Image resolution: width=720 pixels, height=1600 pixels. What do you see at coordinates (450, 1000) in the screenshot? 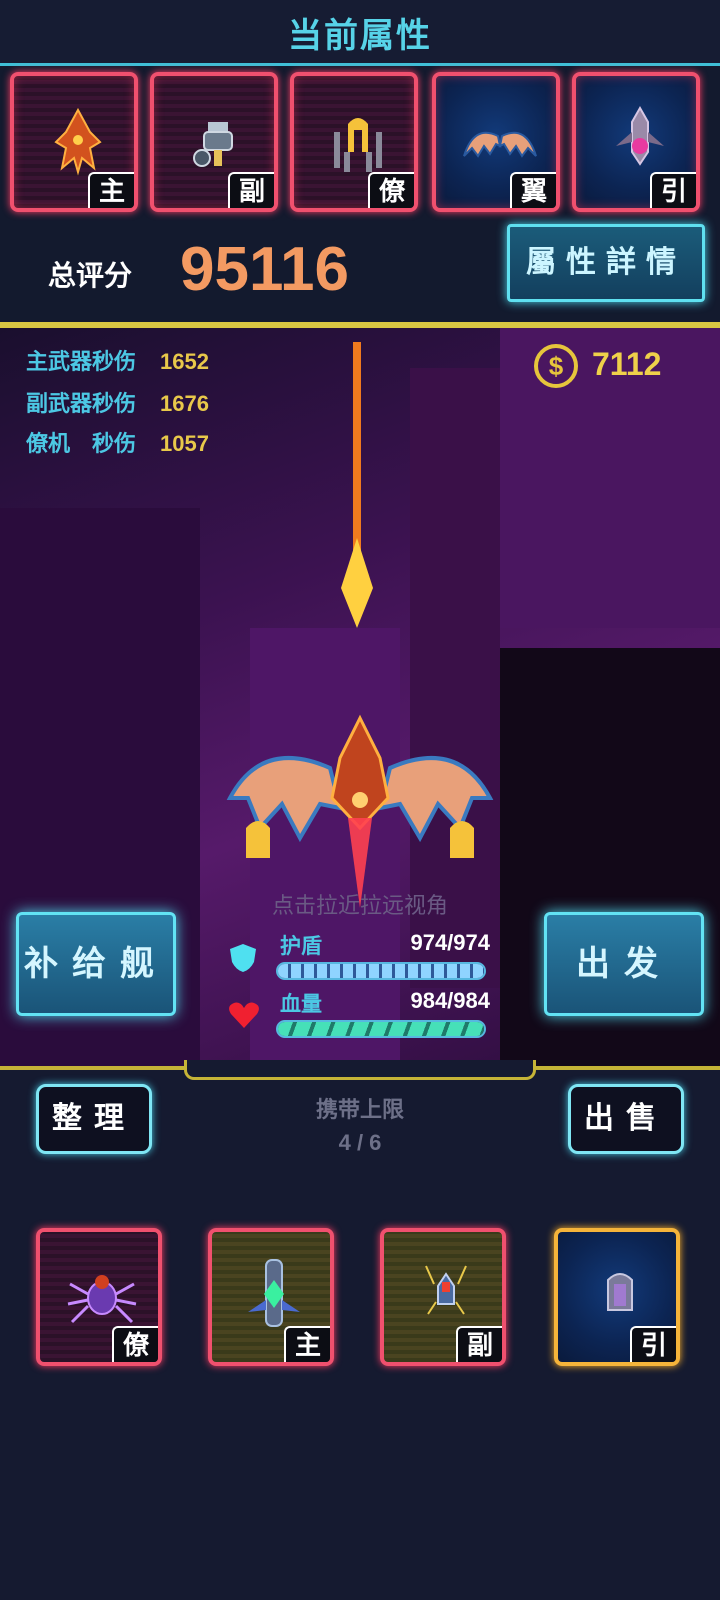
I see `hp-value: 984/984` at bounding box center [450, 1000].